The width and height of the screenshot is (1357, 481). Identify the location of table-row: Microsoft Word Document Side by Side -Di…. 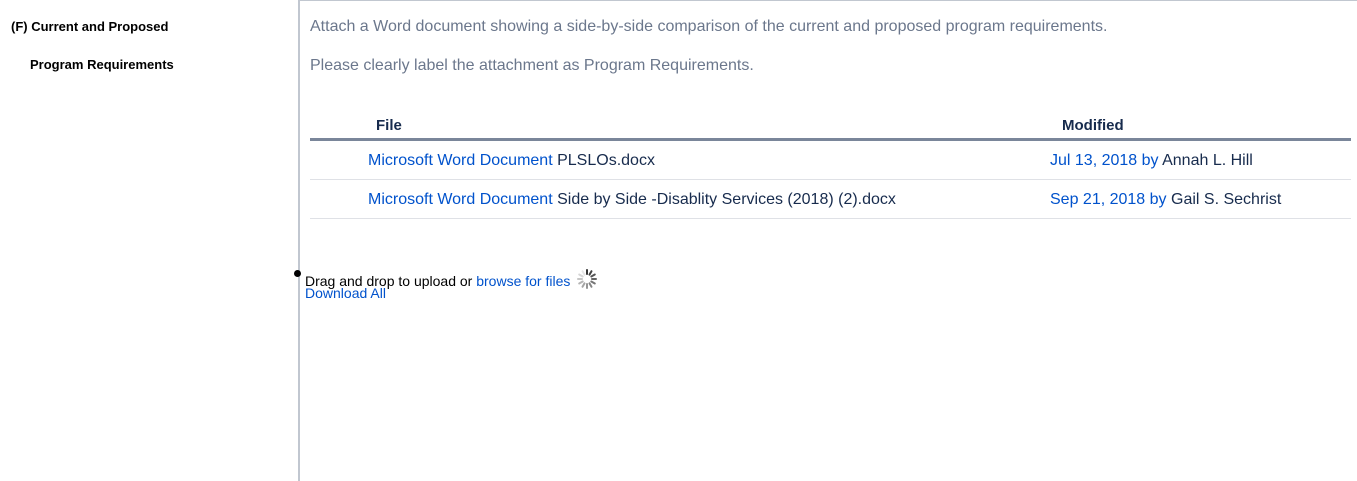
(830, 199).